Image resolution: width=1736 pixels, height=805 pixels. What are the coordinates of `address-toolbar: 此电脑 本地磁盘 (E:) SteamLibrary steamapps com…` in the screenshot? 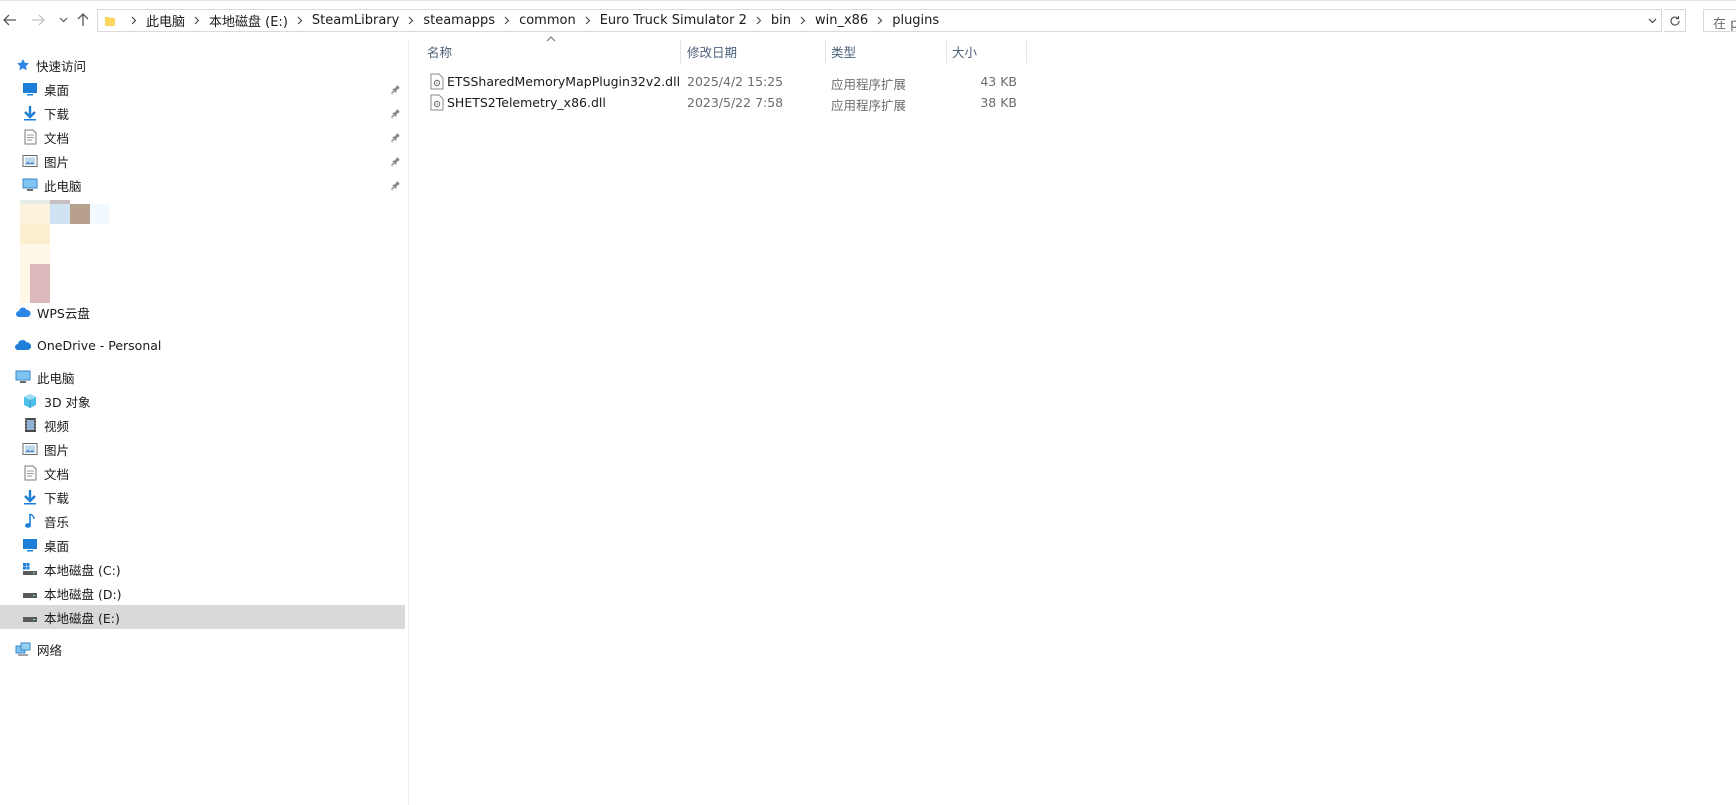 It's located at (868, 19).